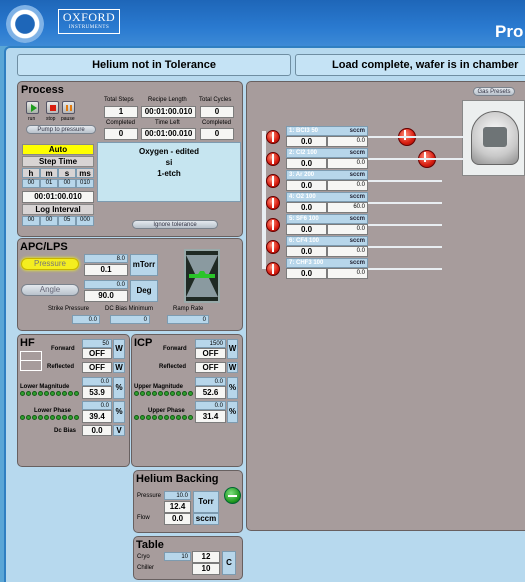 Image resolution: width=525 pixels, height=582 pixels. I want to click on helium-status-banner: Helium not in Tolerance, so click(154, 65).